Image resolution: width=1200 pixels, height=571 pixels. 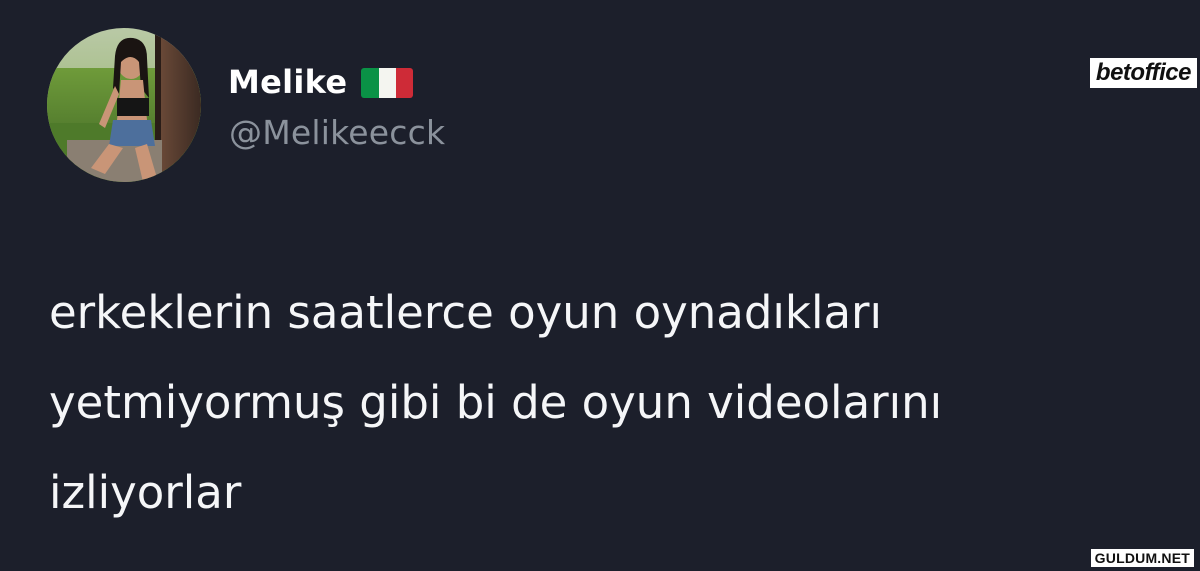 I want to click on author-name-row: Melike, so click(x=321, y=82).